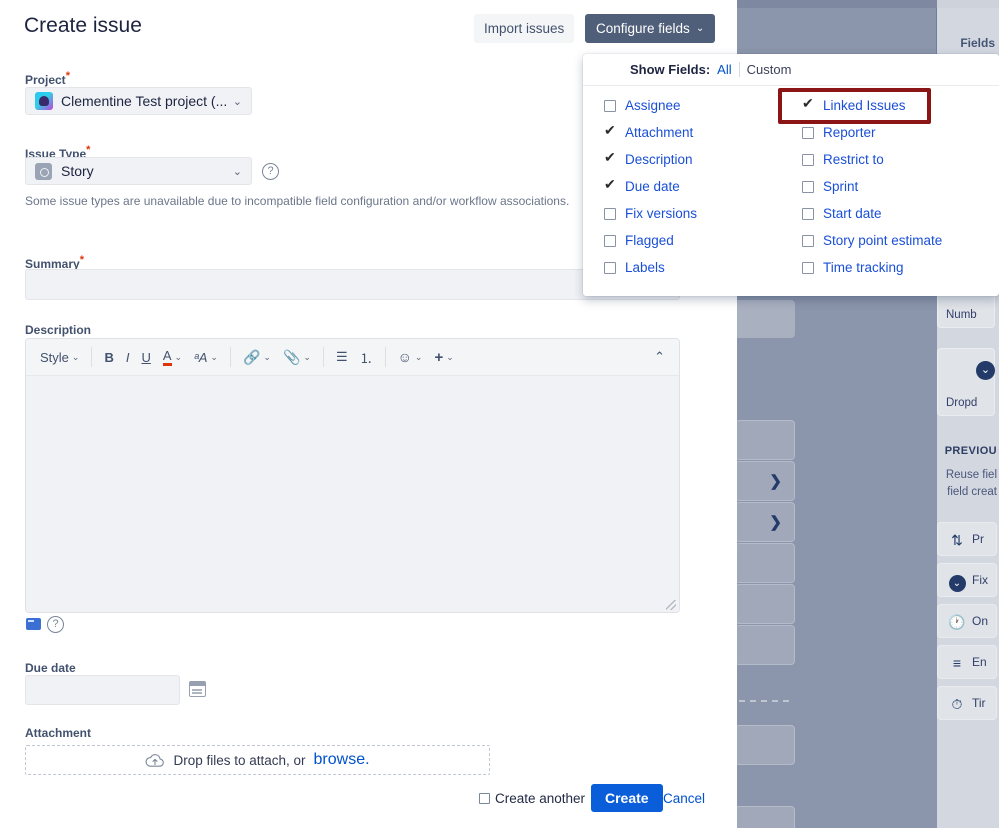  I want to click on backdrop-row-label: En, so click(979, 662).